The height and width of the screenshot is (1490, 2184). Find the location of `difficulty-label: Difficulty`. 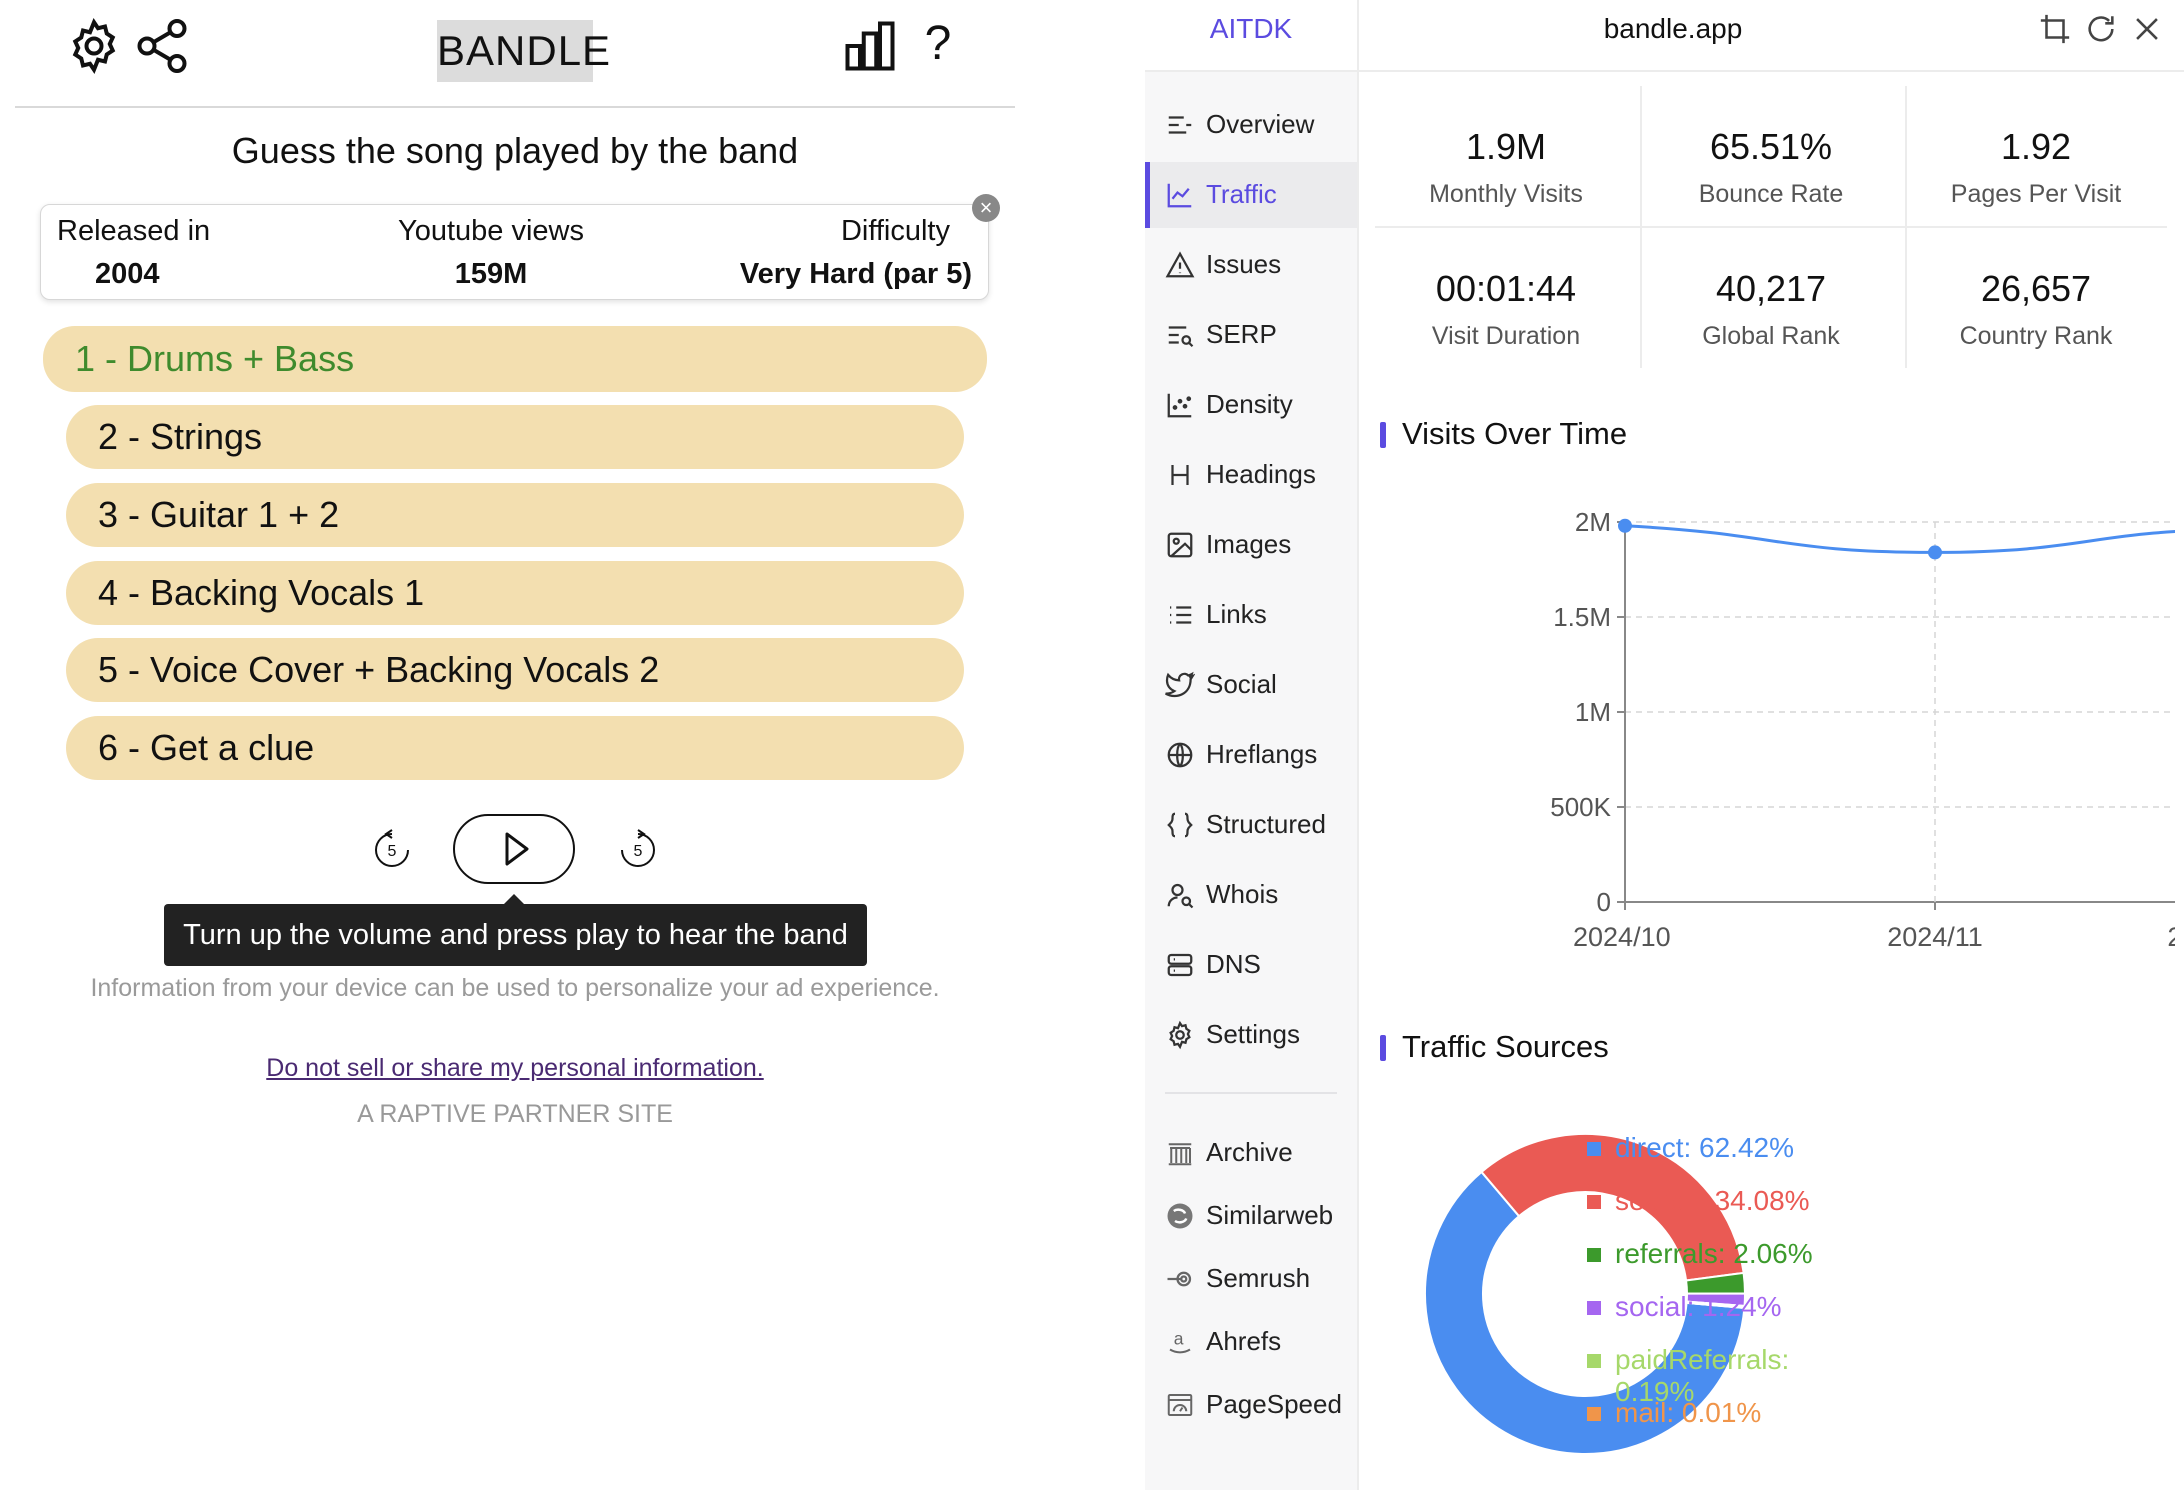

difficulty-label: Difficulty is located at coordinates (895, 231).